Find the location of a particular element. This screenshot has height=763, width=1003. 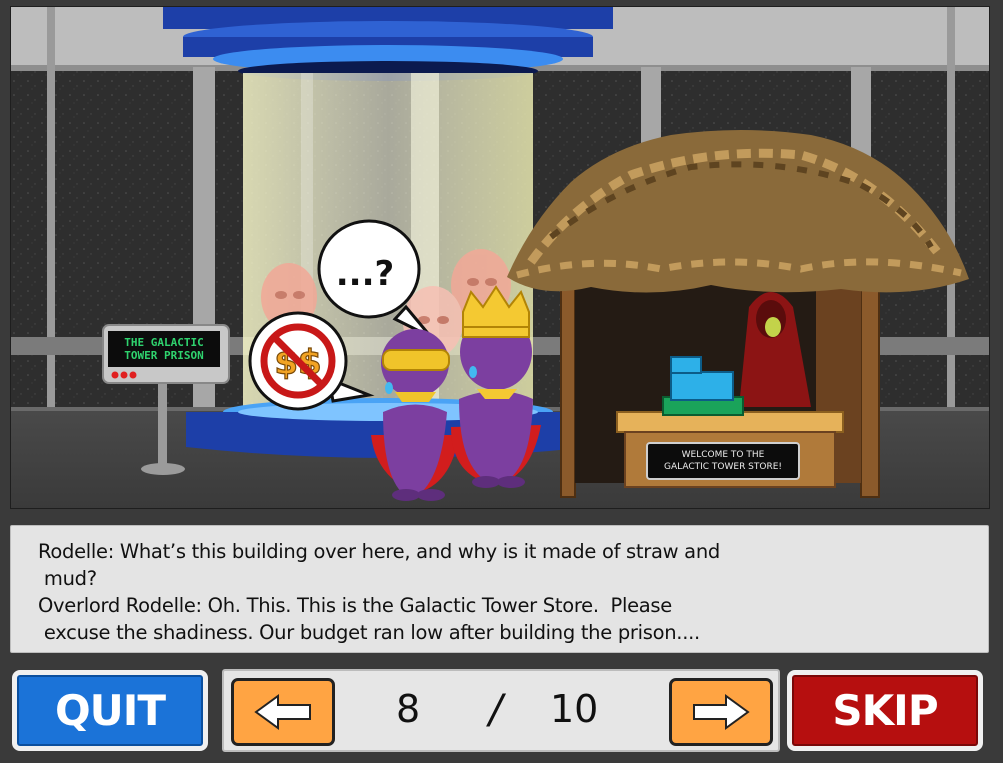

skip-button: SKIP is located at coordinates (885, 710).